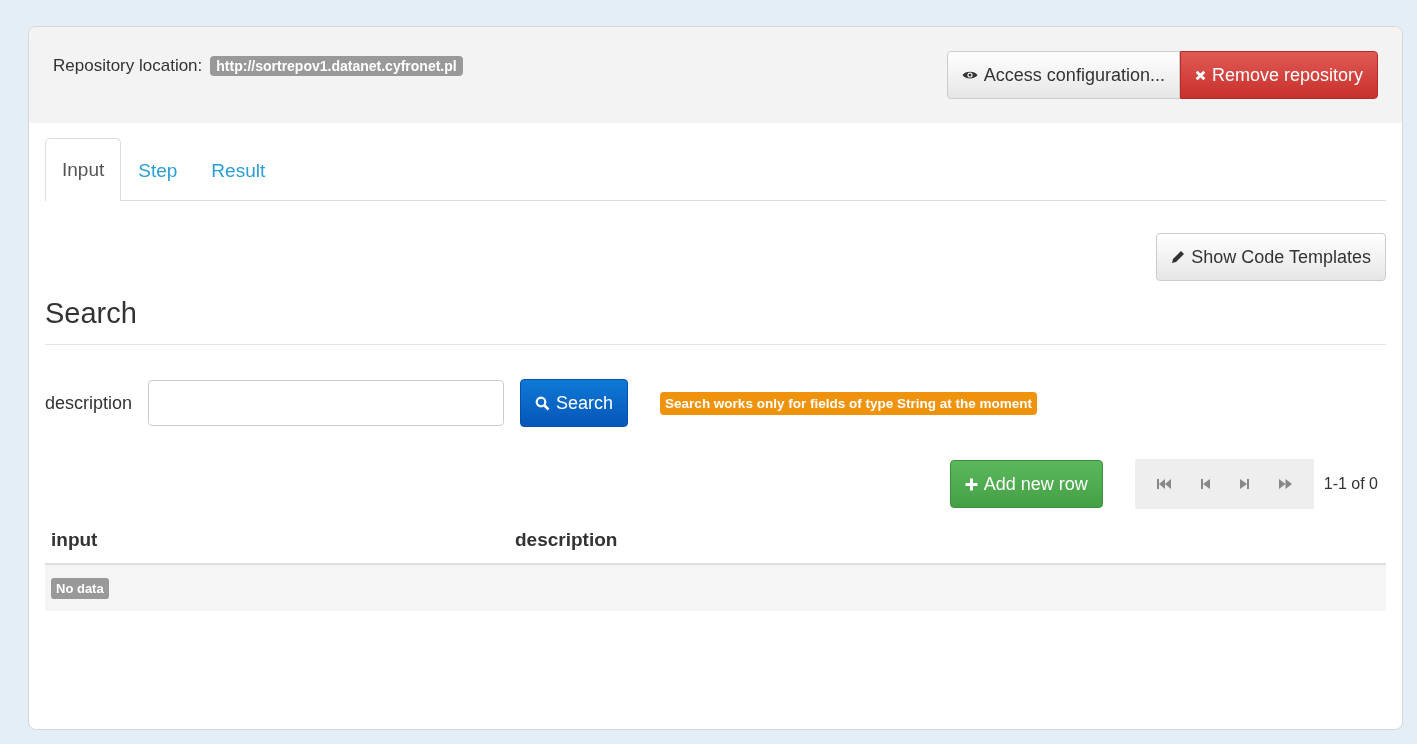 The height and width of the screenshot is (744, 1417). I want to click on pencil-icon, so click(1178, 257).